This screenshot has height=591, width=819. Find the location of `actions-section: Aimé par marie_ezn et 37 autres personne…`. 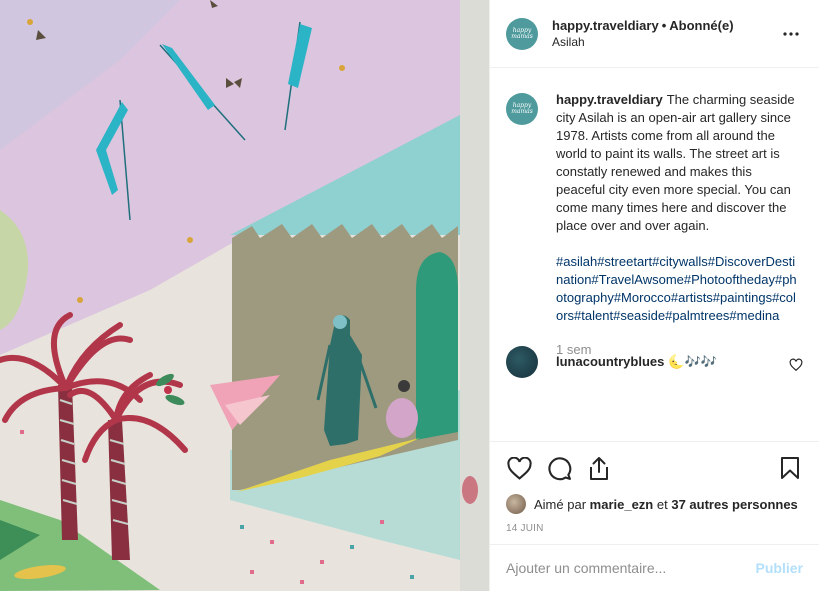

actions-section: Aimé par marie_ezn et 37 autres personne… is located at coordinates (654, 487).